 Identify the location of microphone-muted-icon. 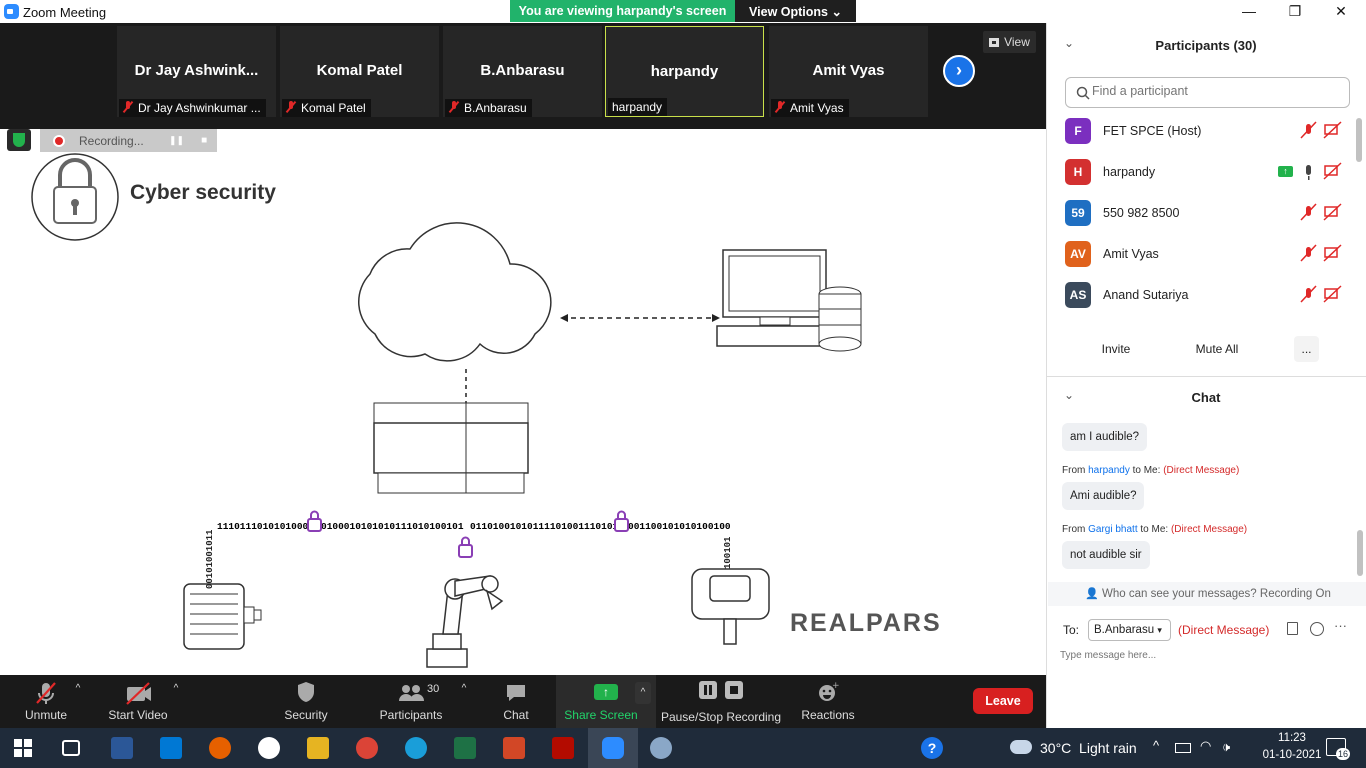
(46, 693).